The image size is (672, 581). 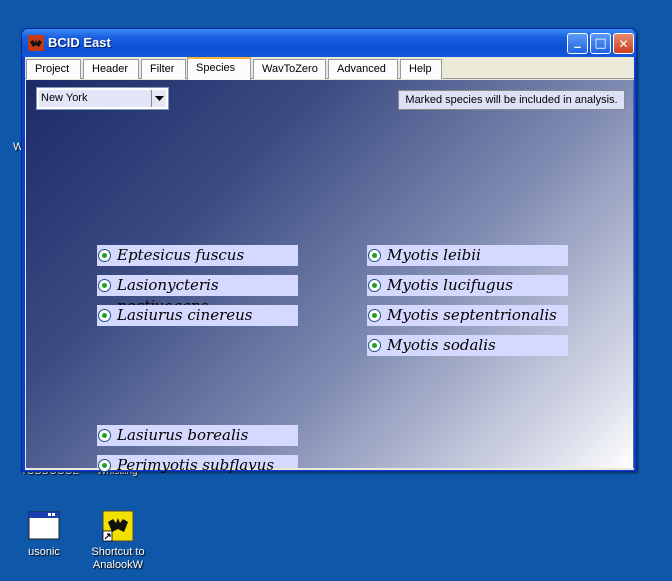 What do you see at coordinates (181, 255) in the screenshot?
I see `species-label: Eptesicus fuscus` at bounding box center [181, 255].